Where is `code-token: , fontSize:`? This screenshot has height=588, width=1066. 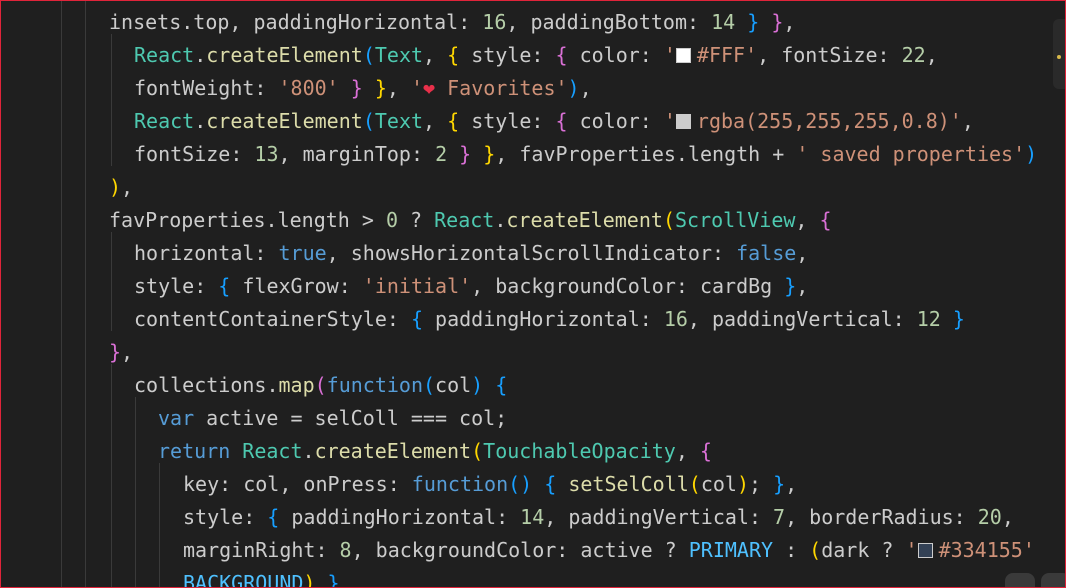
code-token: , fontSize: is located at coordinates (829, 55).